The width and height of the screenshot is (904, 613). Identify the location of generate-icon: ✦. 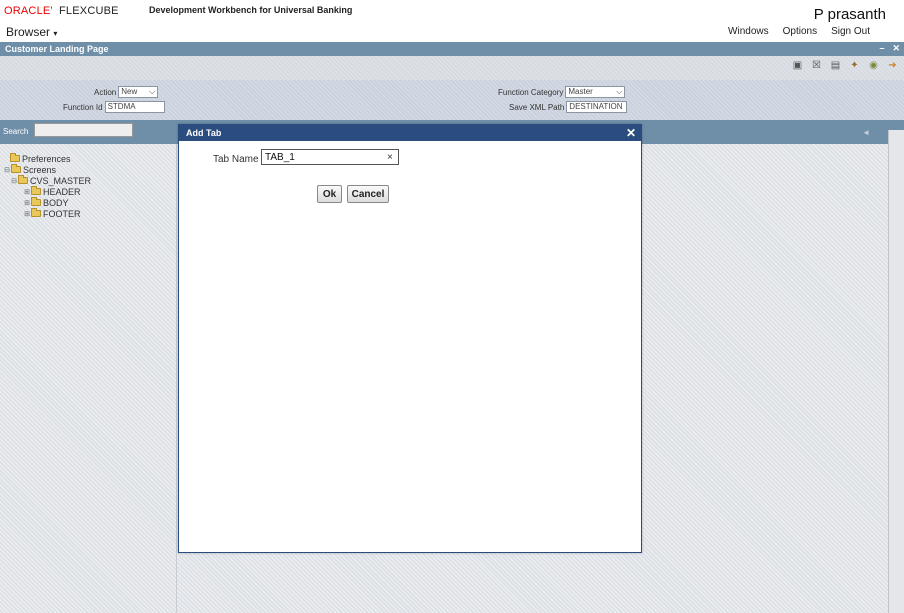
(854, 65).